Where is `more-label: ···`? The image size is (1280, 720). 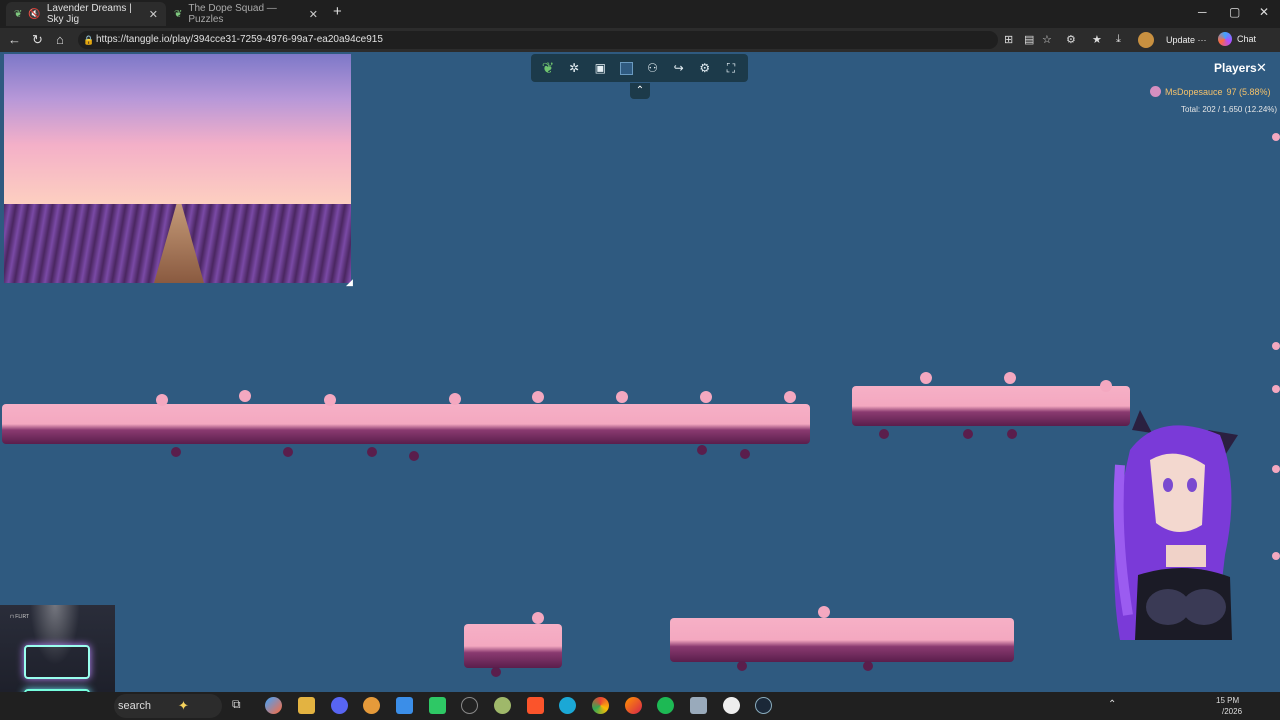 more-label: ··· is located at coordinates (1202, 40).